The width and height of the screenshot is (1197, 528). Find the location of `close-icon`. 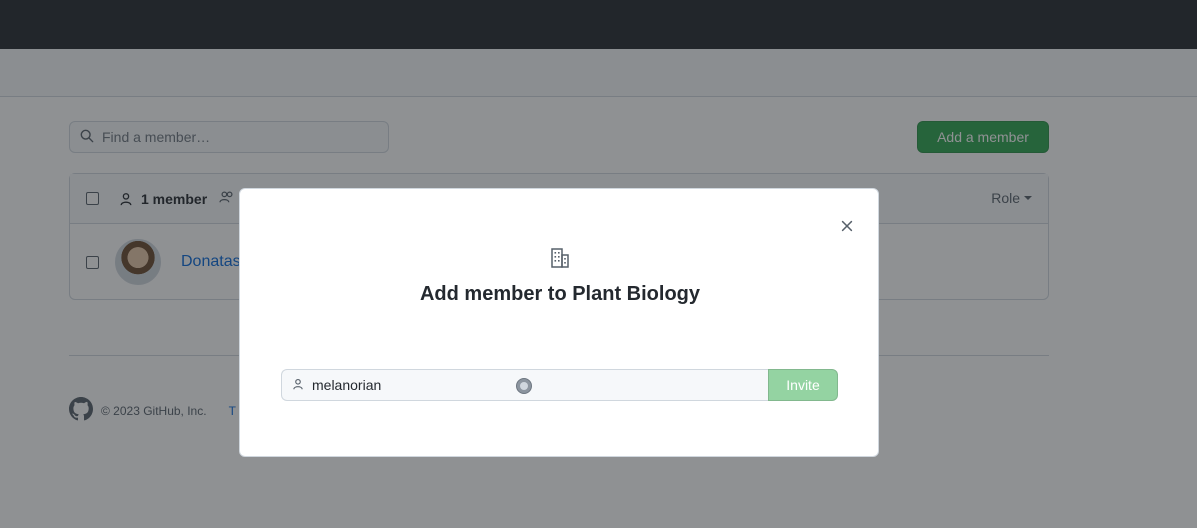

close-icon is located at coordinates (847, 226).